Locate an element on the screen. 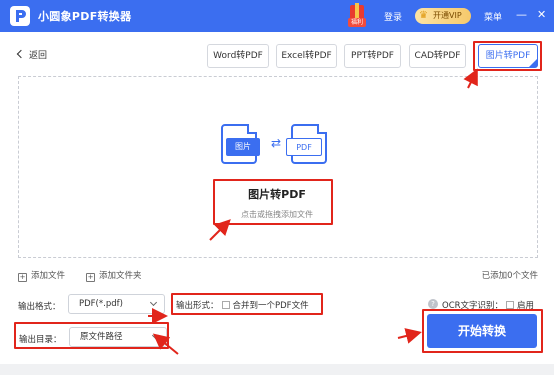 This screenshot has height=375, width=554. annotation-arrow-tab is located at coordinates (470, 78).